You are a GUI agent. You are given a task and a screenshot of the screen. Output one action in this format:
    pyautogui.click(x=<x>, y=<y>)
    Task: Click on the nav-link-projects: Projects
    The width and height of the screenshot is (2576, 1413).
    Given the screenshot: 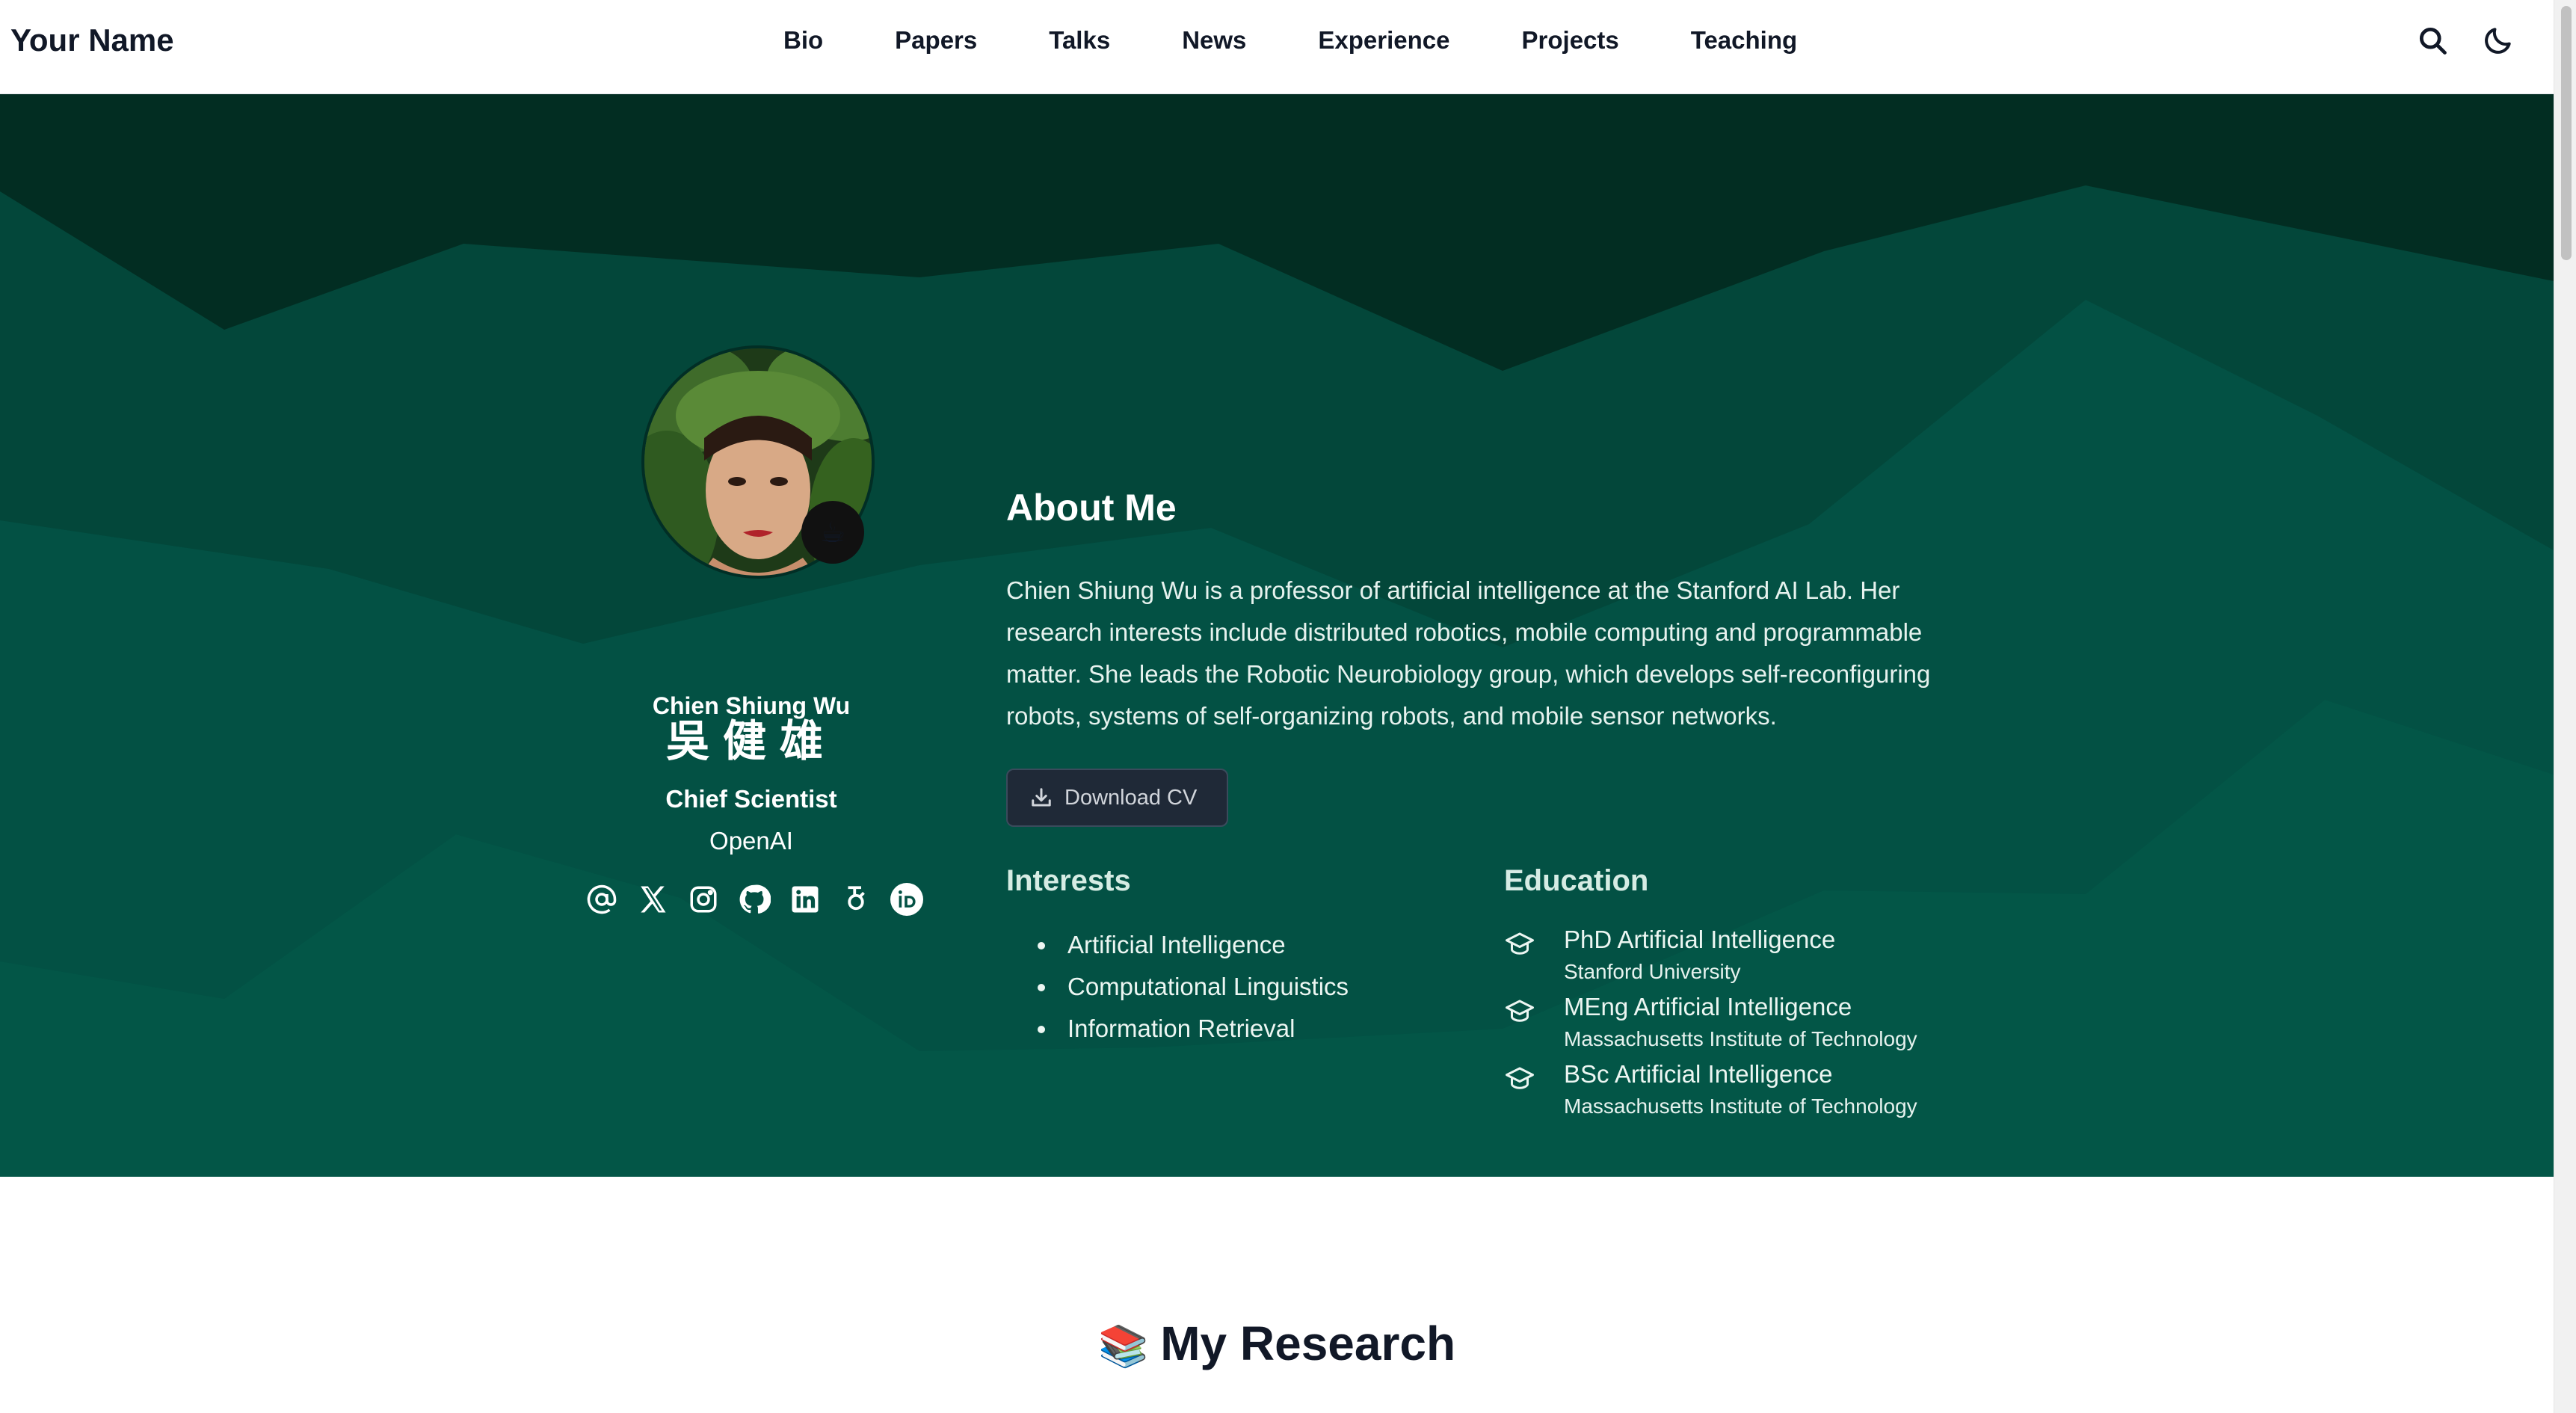 What is the action you would take?
    pyautogui.click(x=1570, y=40)
    